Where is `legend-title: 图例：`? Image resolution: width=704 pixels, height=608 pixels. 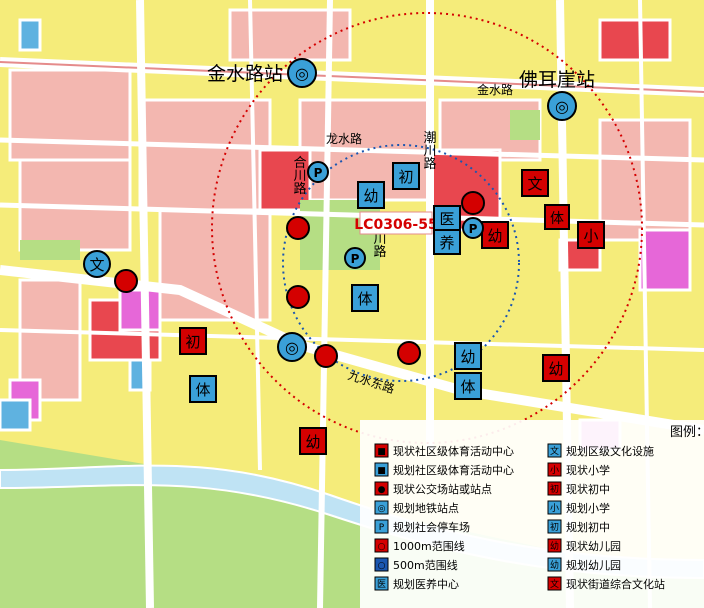 legend-title: 图例： is located at coordinates (687, 432).